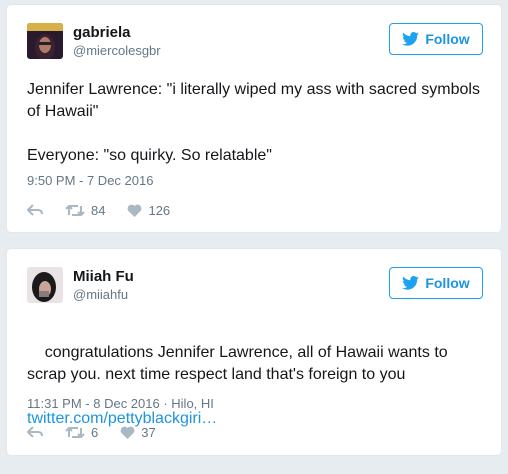 This screenshot has height=474, width=508. I want to click on retweet-button: 84, so click(85, 210).